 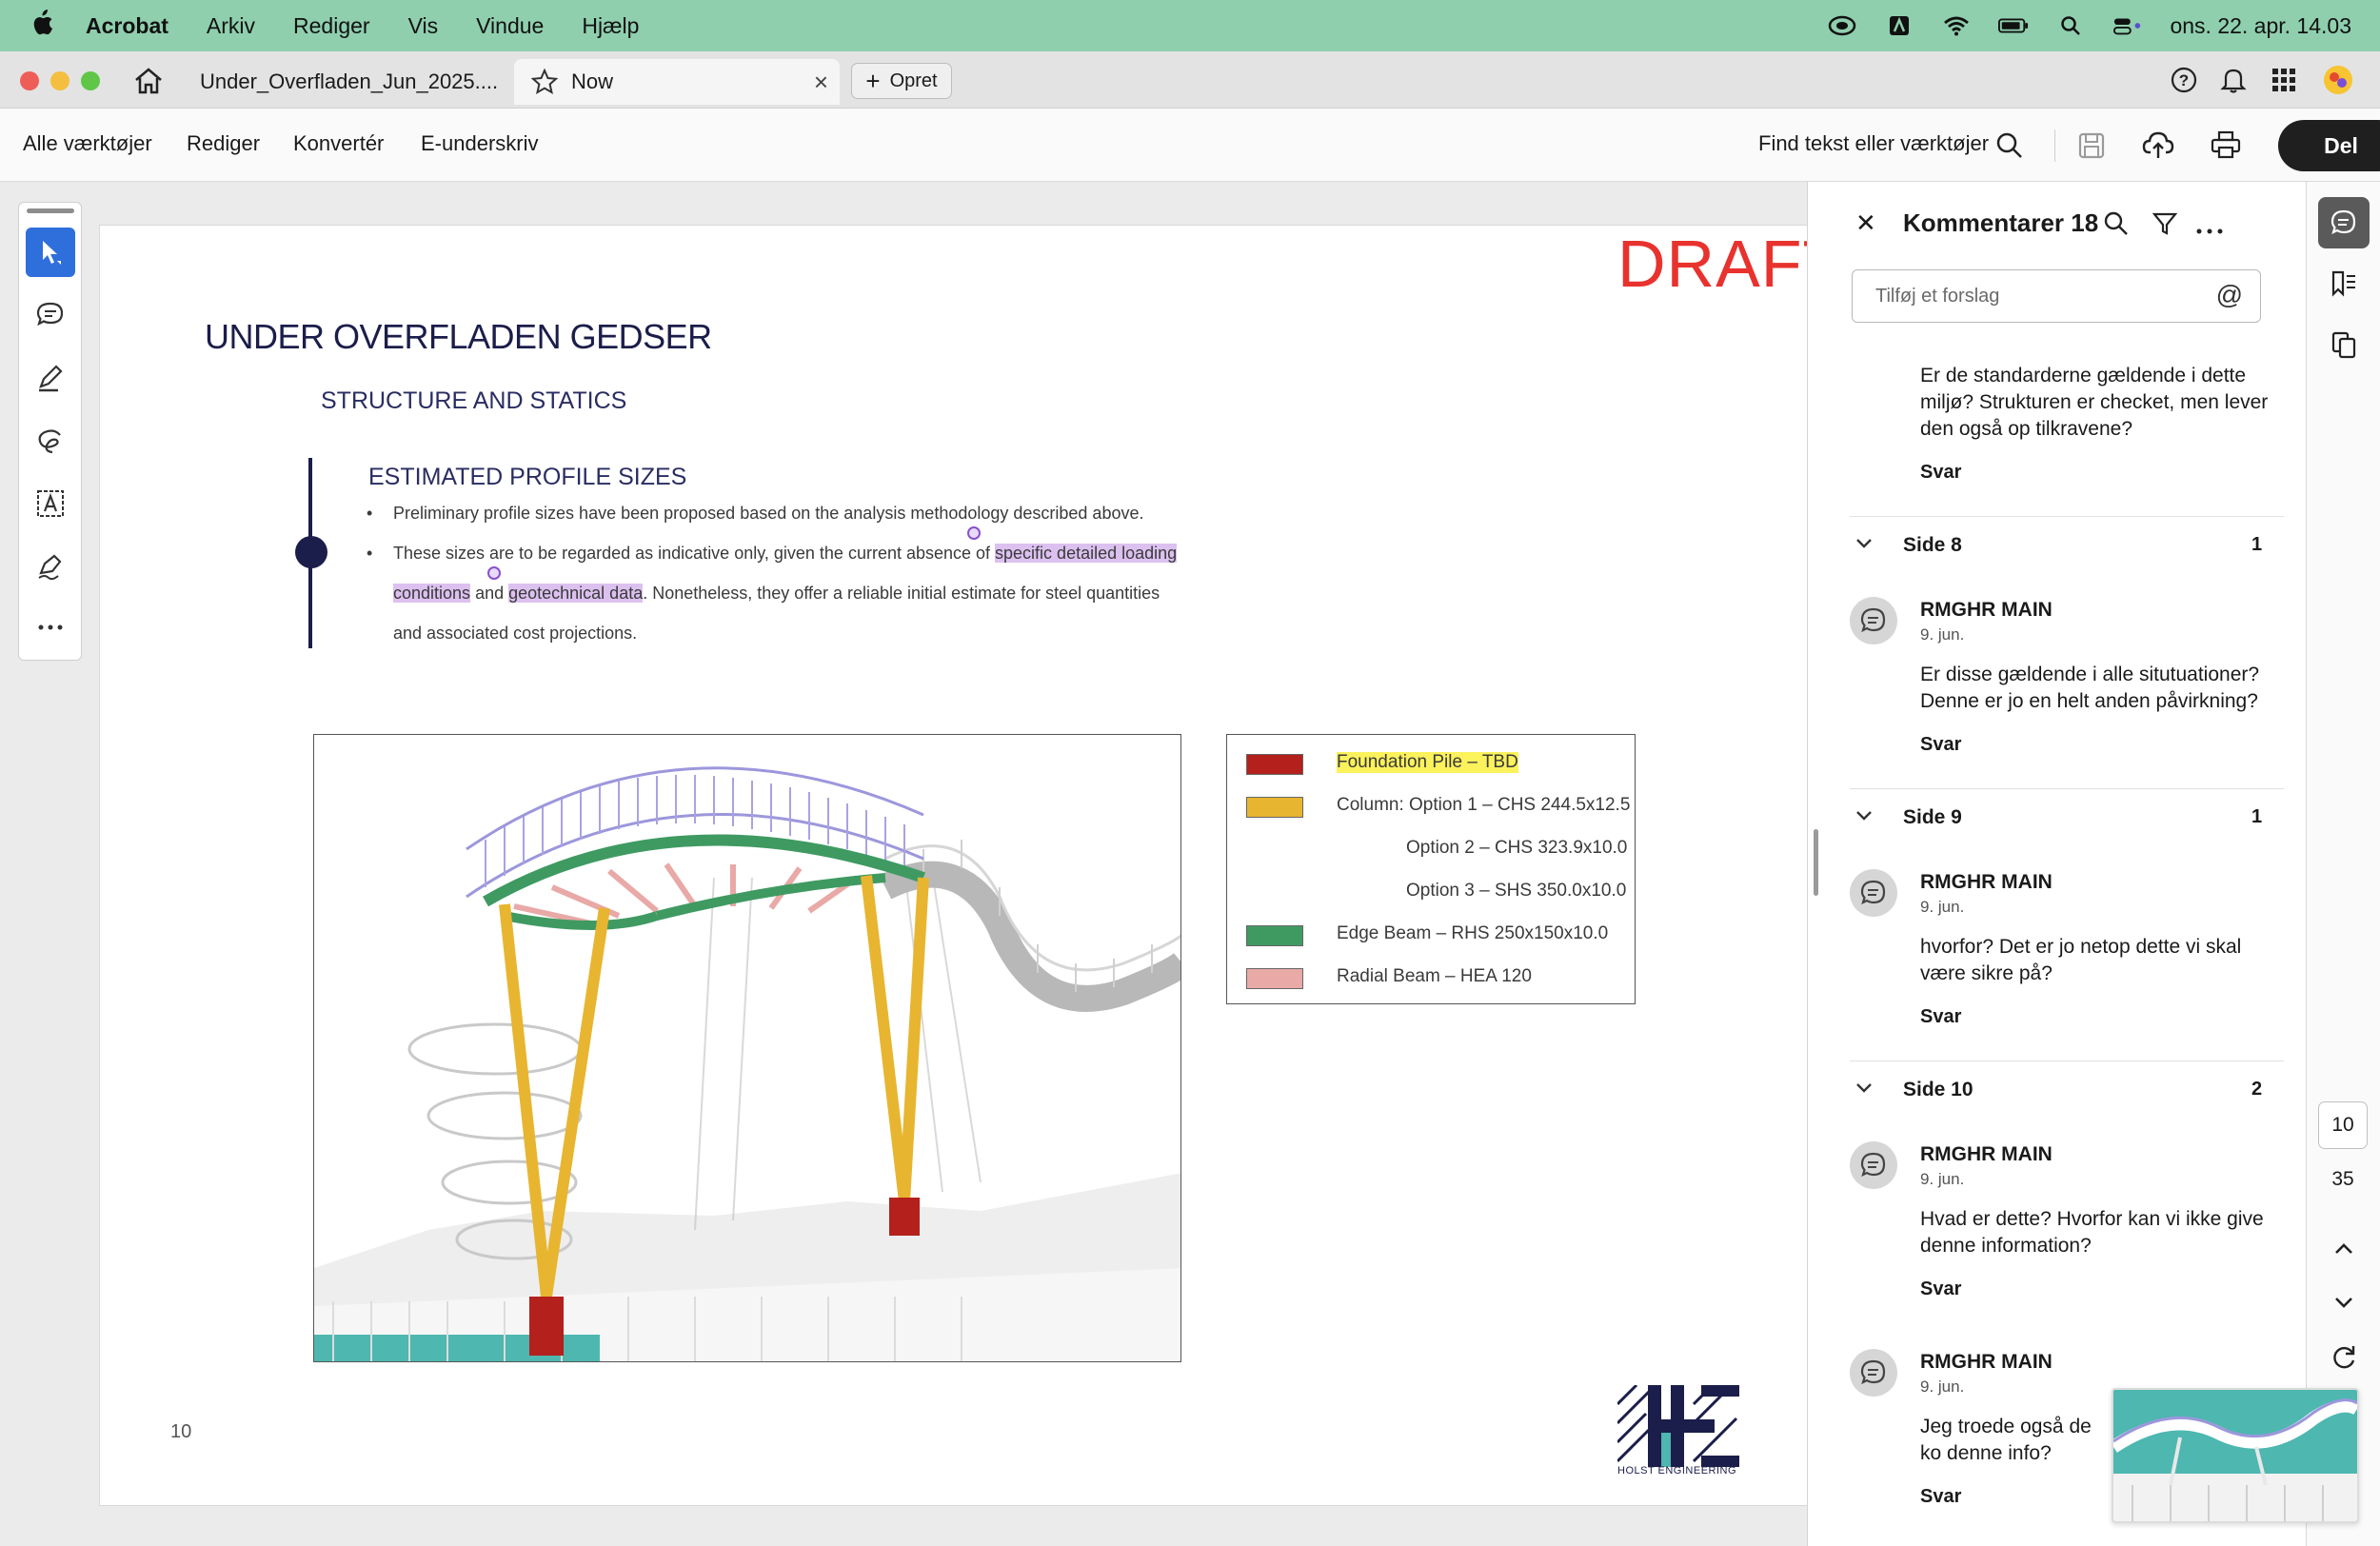 I want to click on page-thumbnails-icon, so click(x=2344, y=344).